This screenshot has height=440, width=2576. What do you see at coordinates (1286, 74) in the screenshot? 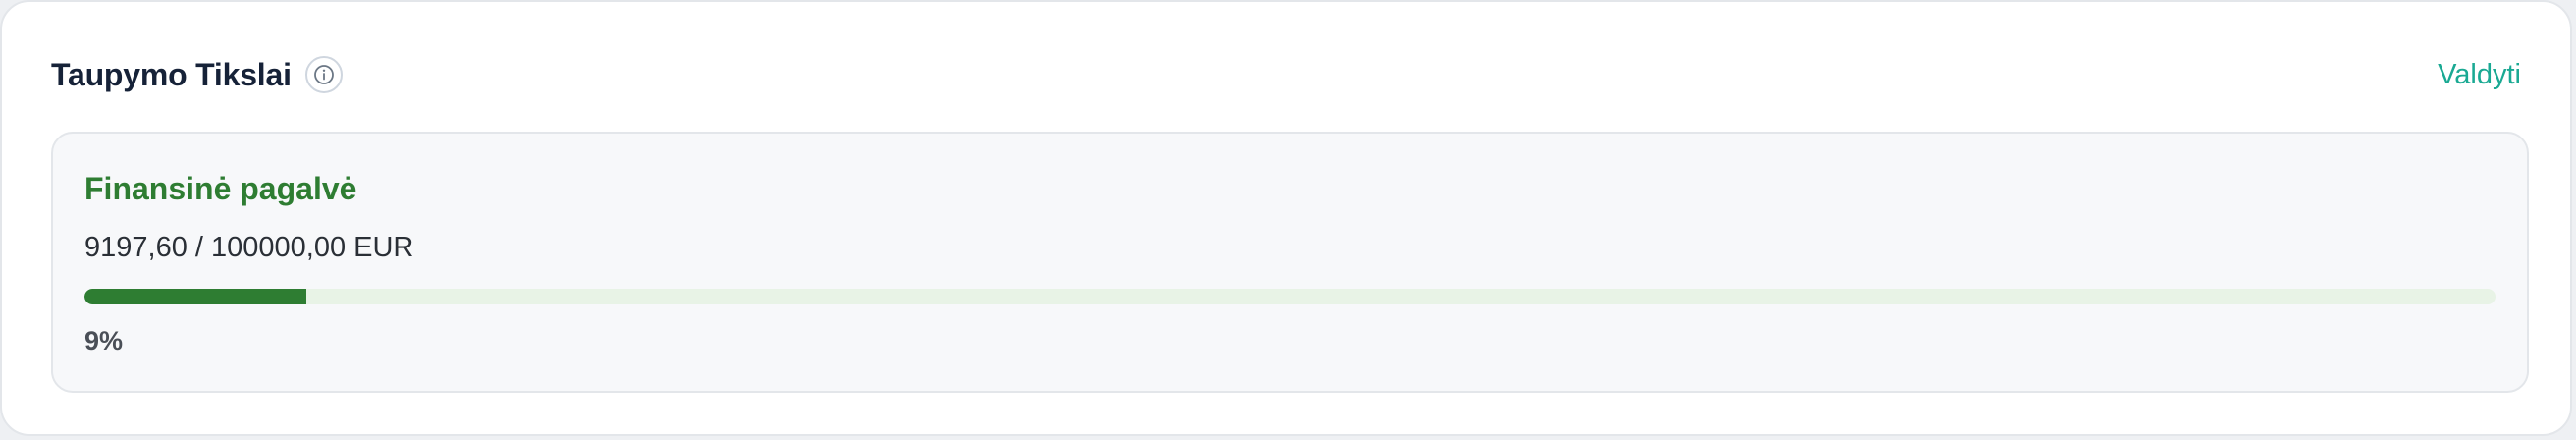
I see `card-header: Taupymo Tikslai Valdyti` at bounding box center [1286, 74].